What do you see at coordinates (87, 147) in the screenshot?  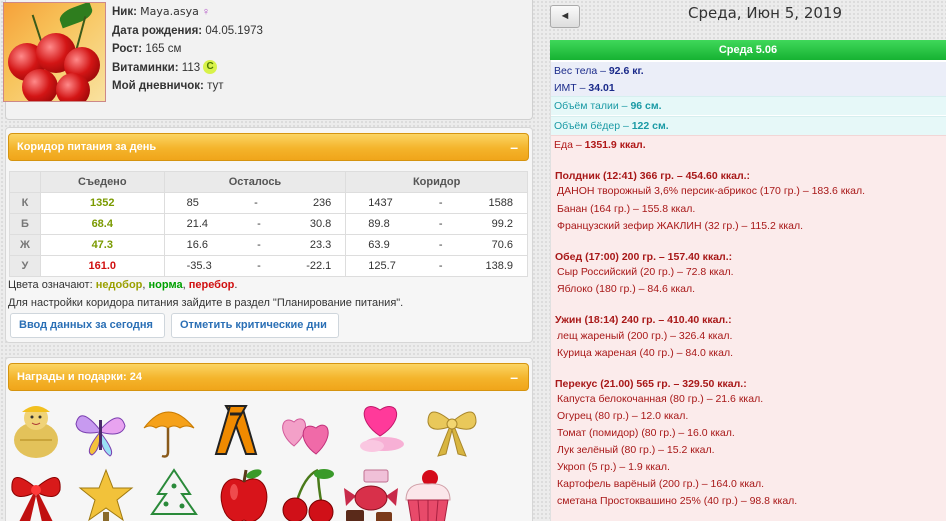 I see `corridor-title: Коридор питания за день` at bounding box center [87, 147].